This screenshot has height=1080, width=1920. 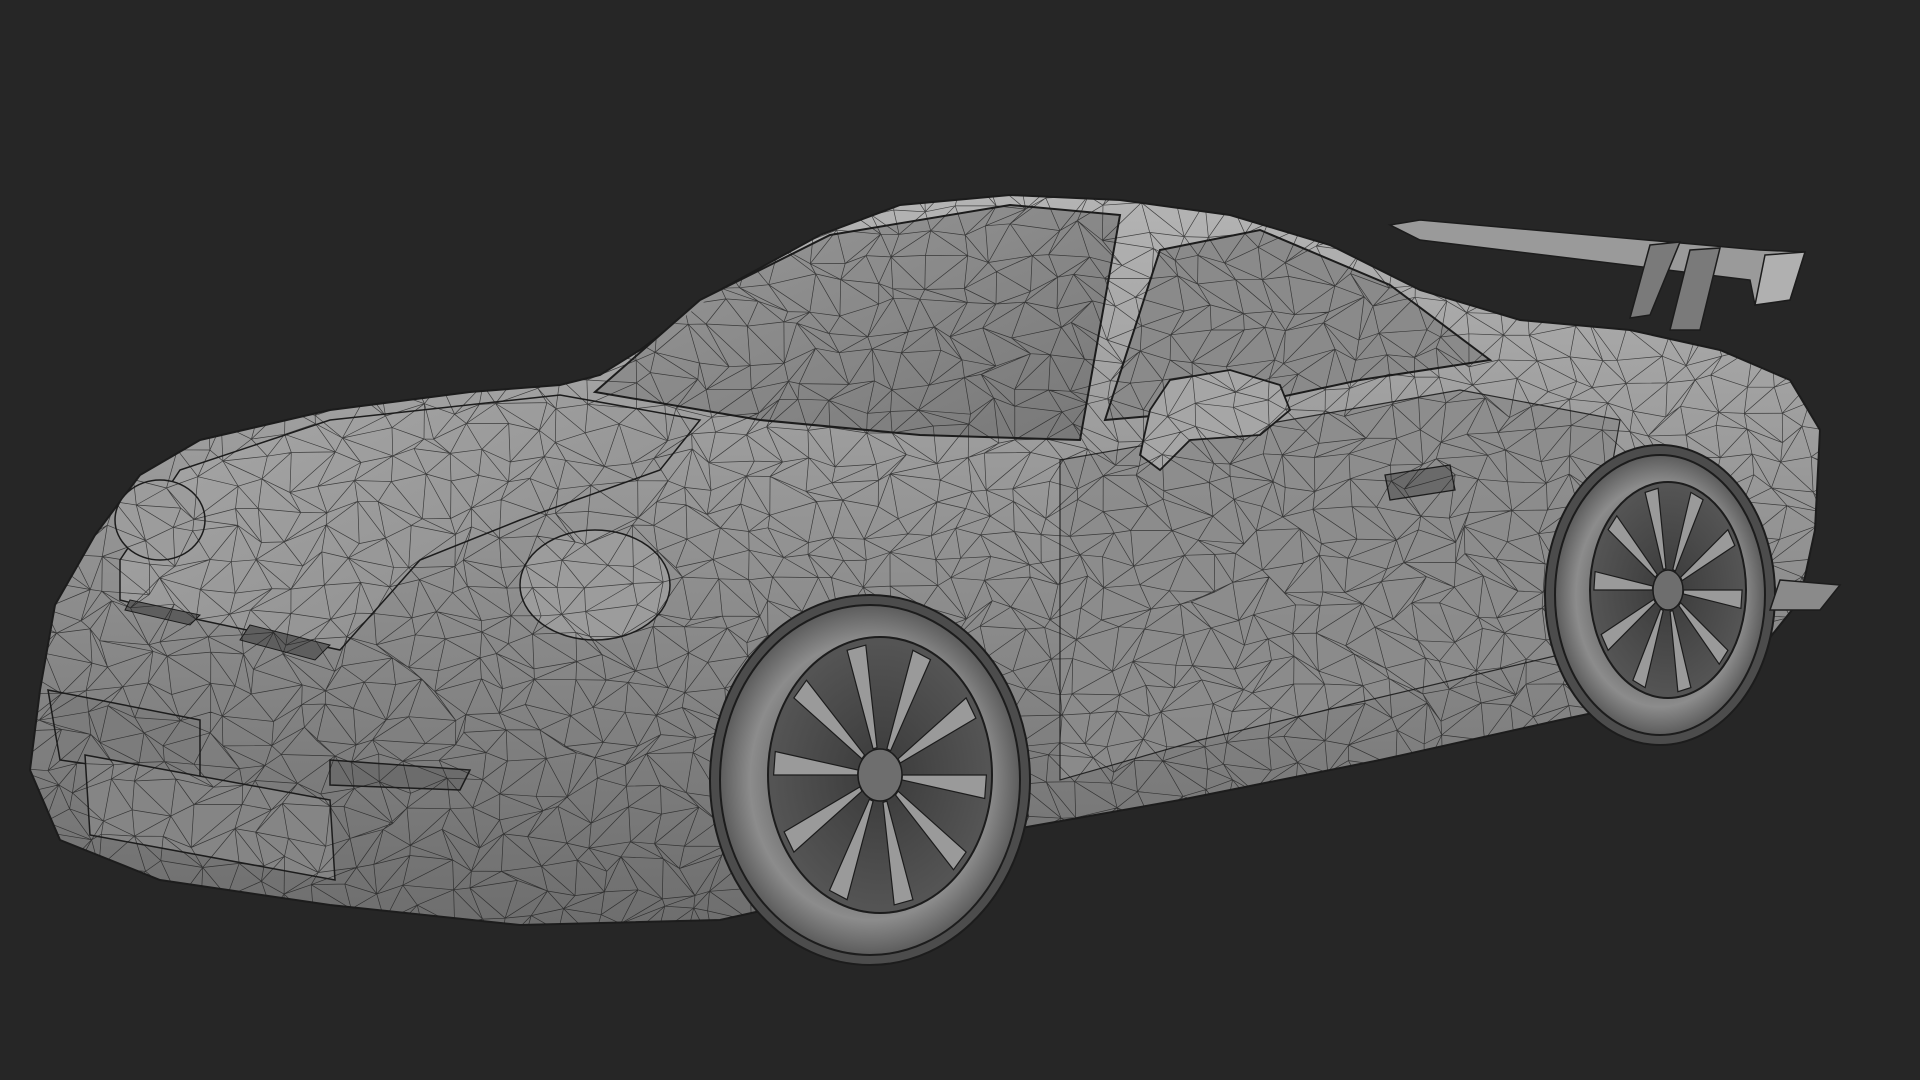 I want to click on windshield, so click(x=857, y=322).